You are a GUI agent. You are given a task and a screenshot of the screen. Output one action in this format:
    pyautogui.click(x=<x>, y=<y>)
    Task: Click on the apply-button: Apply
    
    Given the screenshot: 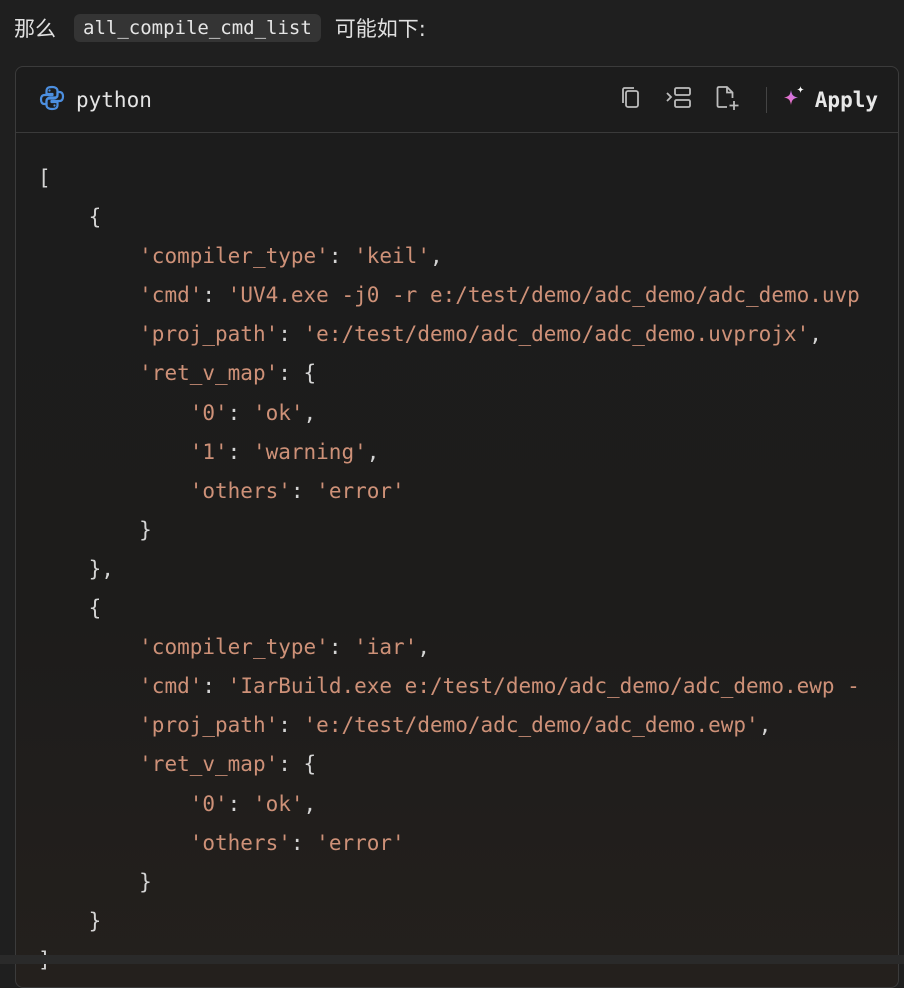 What is the action you would take?
    pyautogui.click(x=829, y=99)
    